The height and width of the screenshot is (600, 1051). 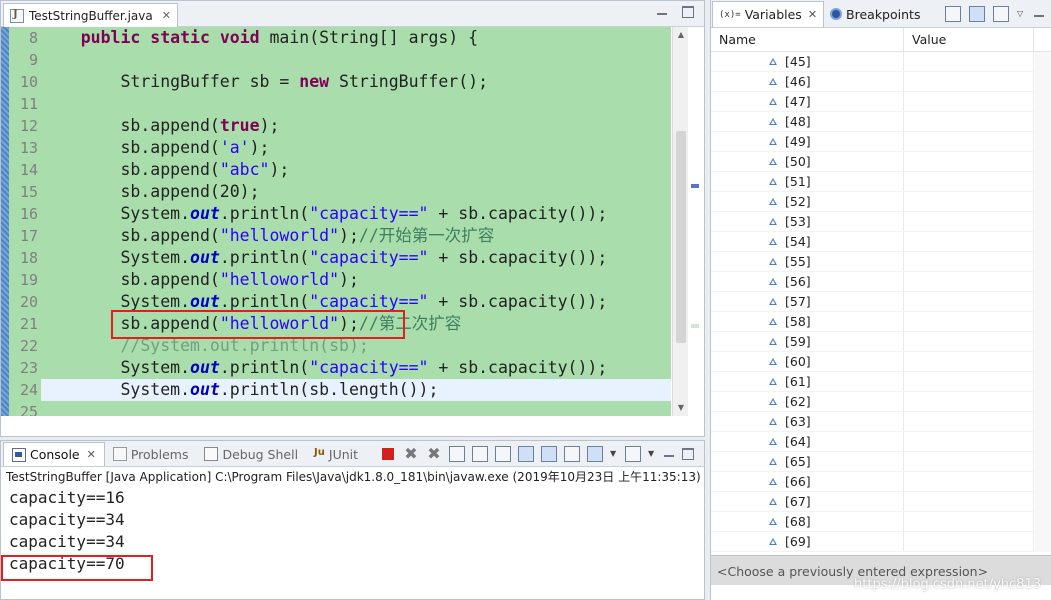 What do you see at coordinates (572, 454) in the screenshot?
I see `pin-console-icon` at bounding box center [572, 454].